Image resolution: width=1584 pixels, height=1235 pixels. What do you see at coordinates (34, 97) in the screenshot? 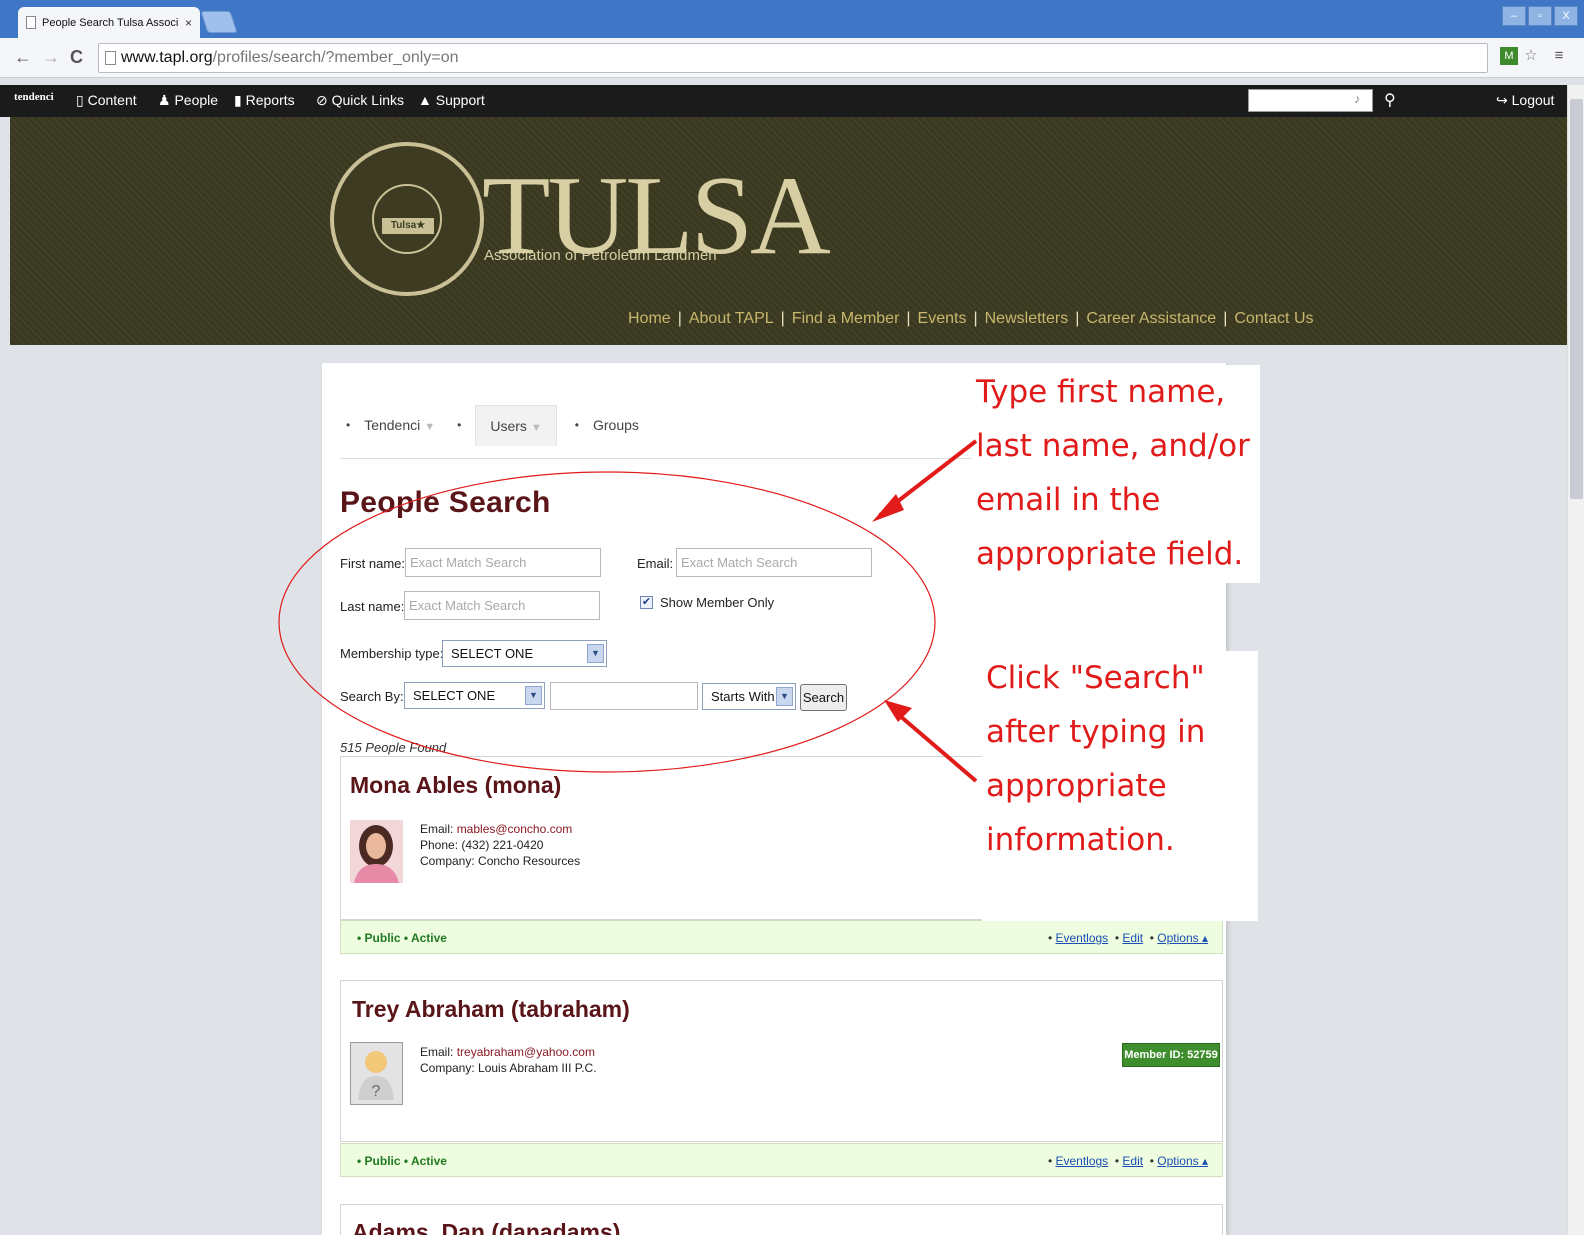
I see `tendenci-logo: tendenci` at bounding box center [34, 97].